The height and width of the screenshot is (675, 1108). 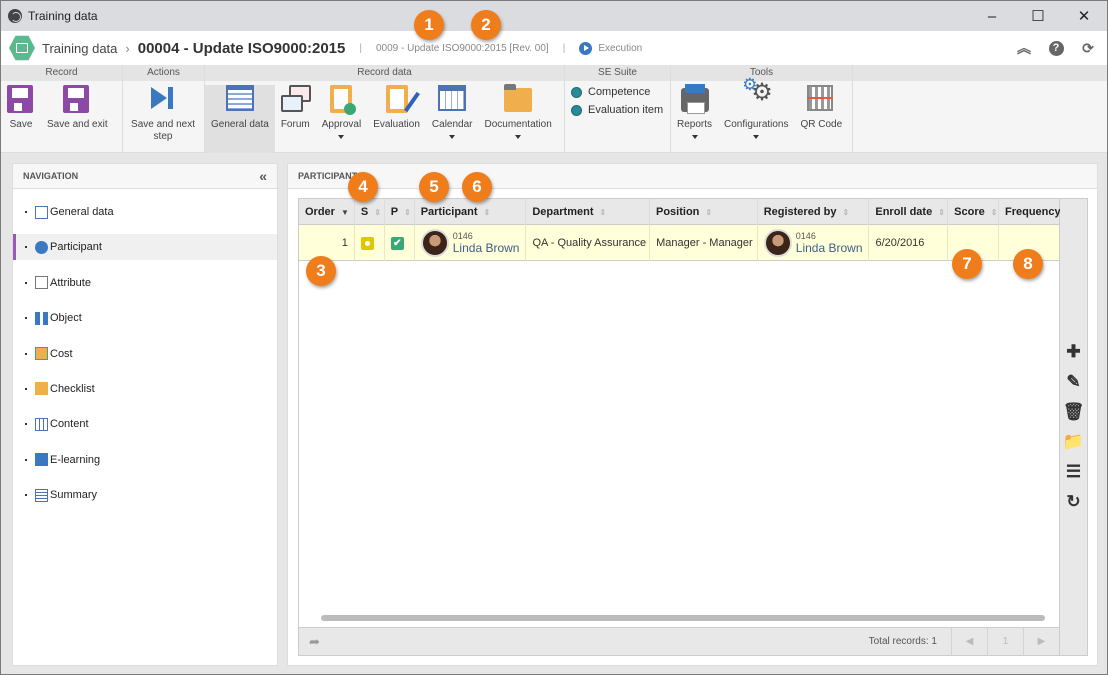 I want to click on save-button: Save, so click(x=21, y=119).